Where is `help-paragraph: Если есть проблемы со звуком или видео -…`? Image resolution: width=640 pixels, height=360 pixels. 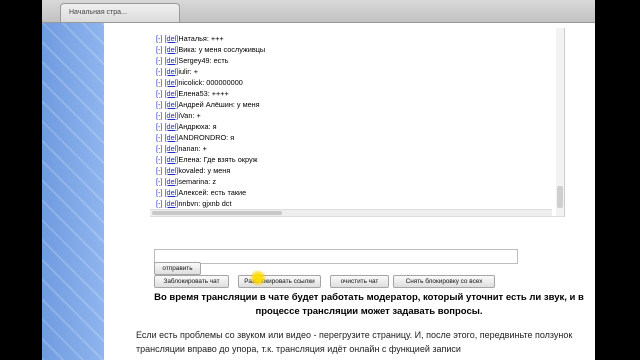
help-paragraph: Если есть проблемы со звуком или видео -… is located at coordinates (354, 342).